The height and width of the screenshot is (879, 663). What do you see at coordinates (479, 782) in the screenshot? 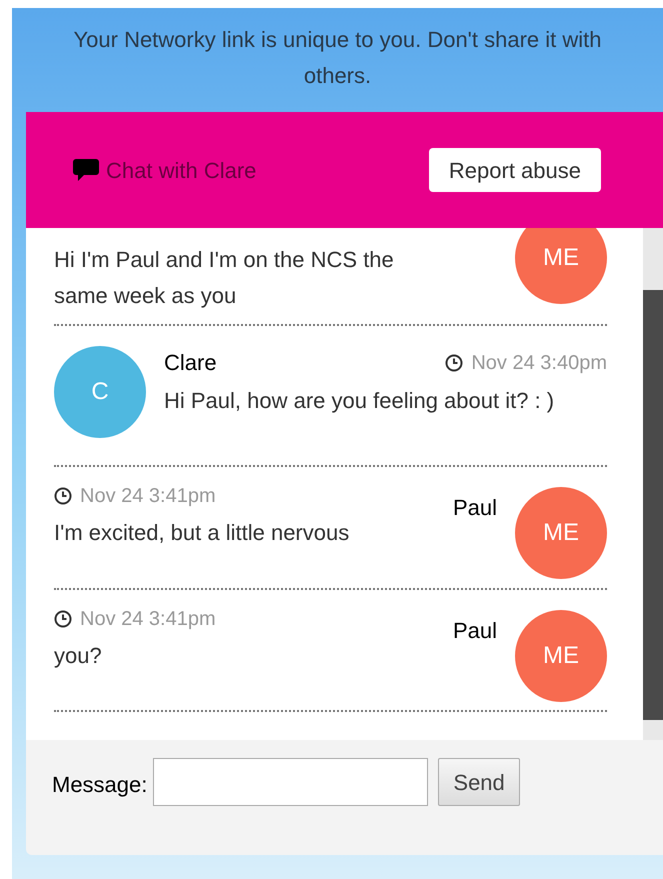
I see `send-button: Send` at bounding box center [479, 782].